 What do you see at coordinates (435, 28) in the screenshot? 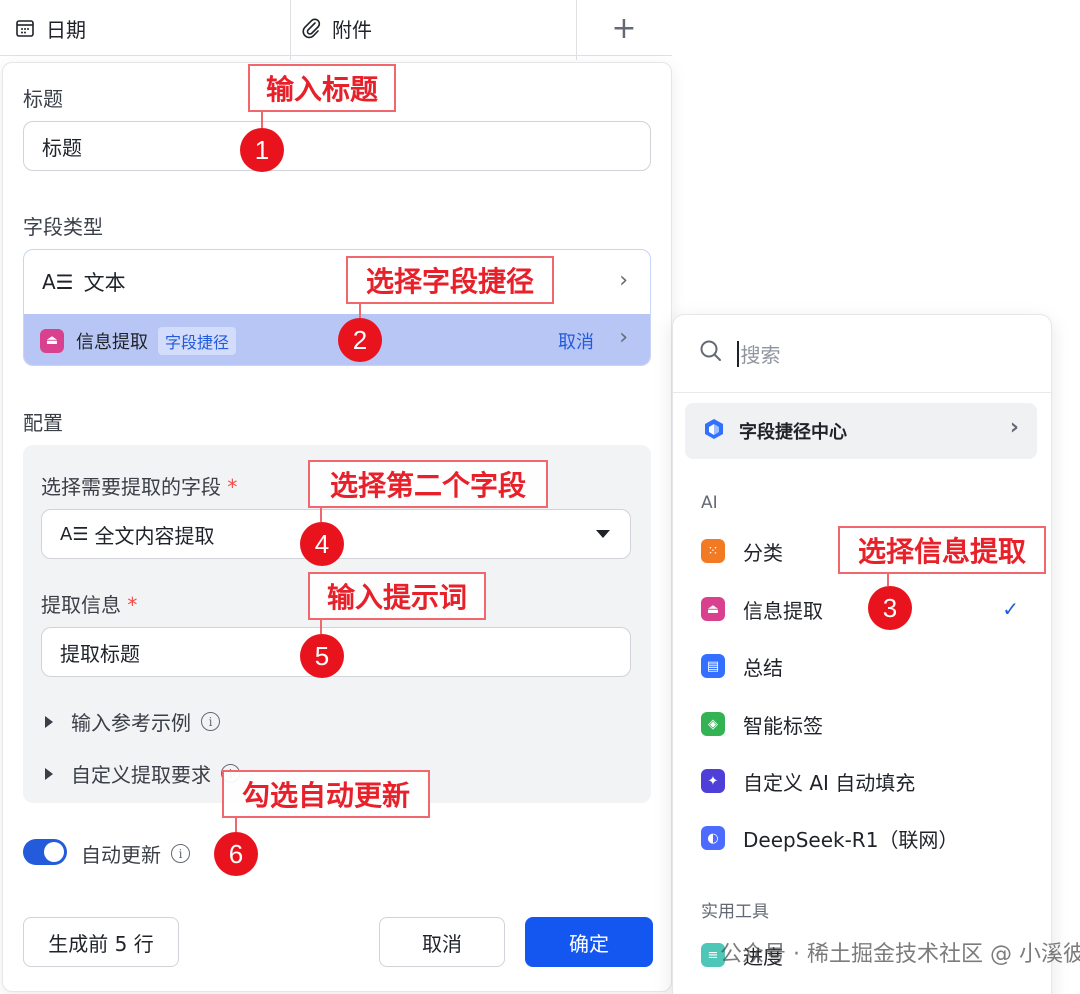
I see `column-attachment: 附件` at bounding box center [435, 28].